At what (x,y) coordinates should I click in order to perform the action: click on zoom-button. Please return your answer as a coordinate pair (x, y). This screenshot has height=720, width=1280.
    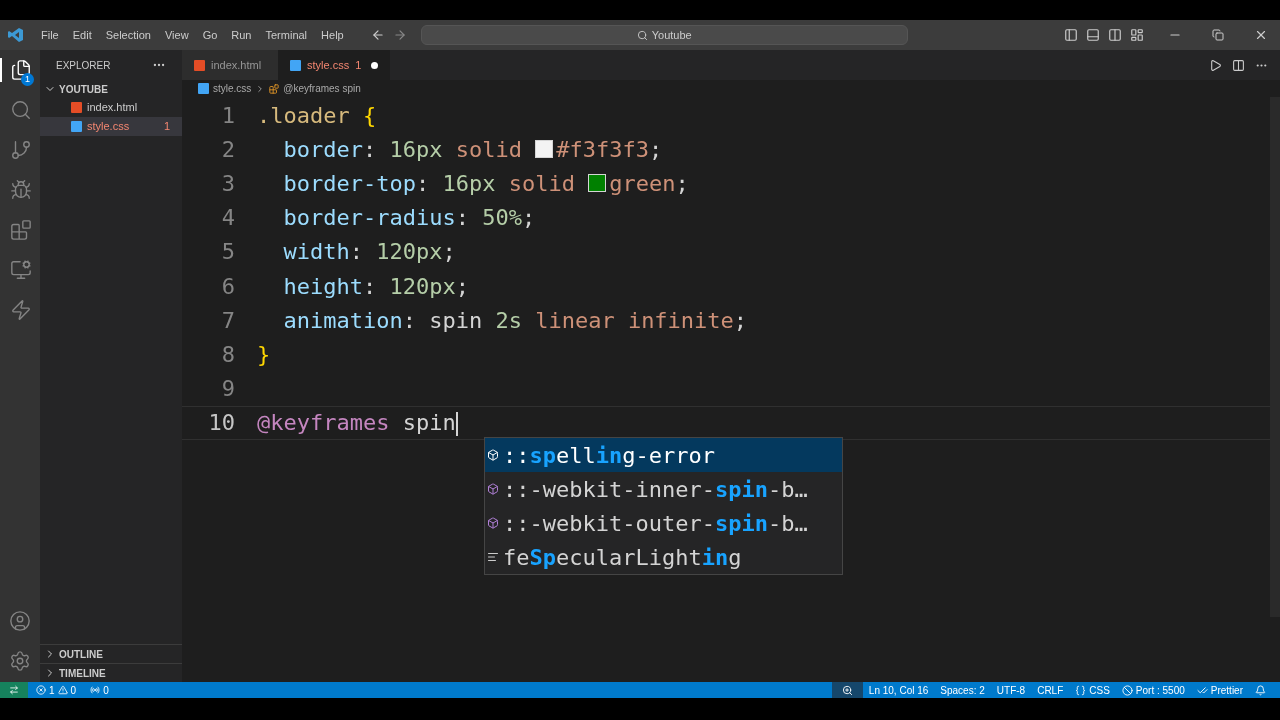
    Looking at the image, I should click on (847, 690).